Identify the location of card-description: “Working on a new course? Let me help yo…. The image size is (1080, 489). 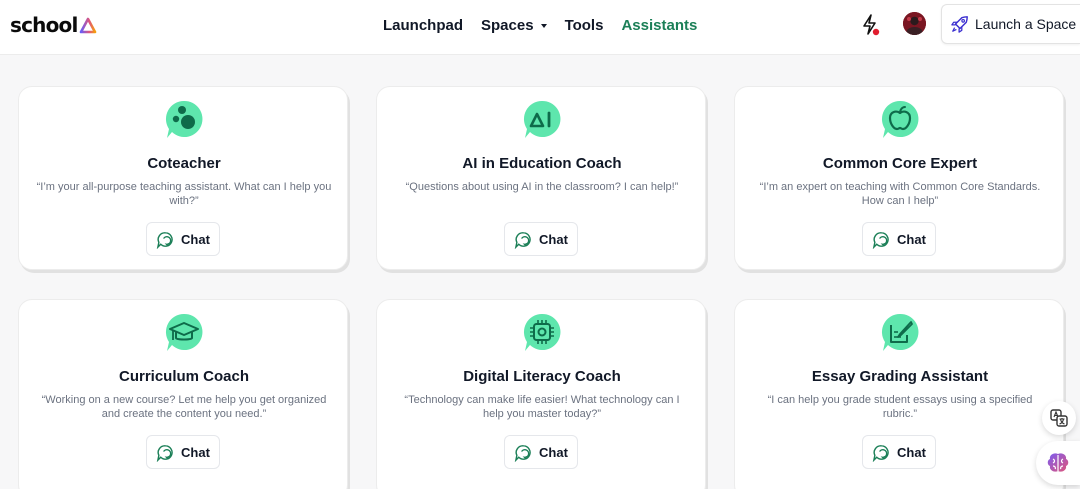
(184, 407).